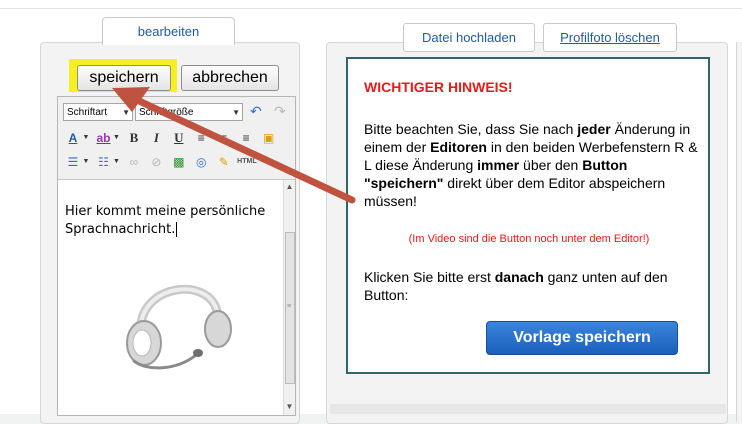 The height and width of the screenshot is (424, 742). Describe the element at coordinates (230, 78) in the screenshot. I see `cancel-button: abbrechen` at that location.